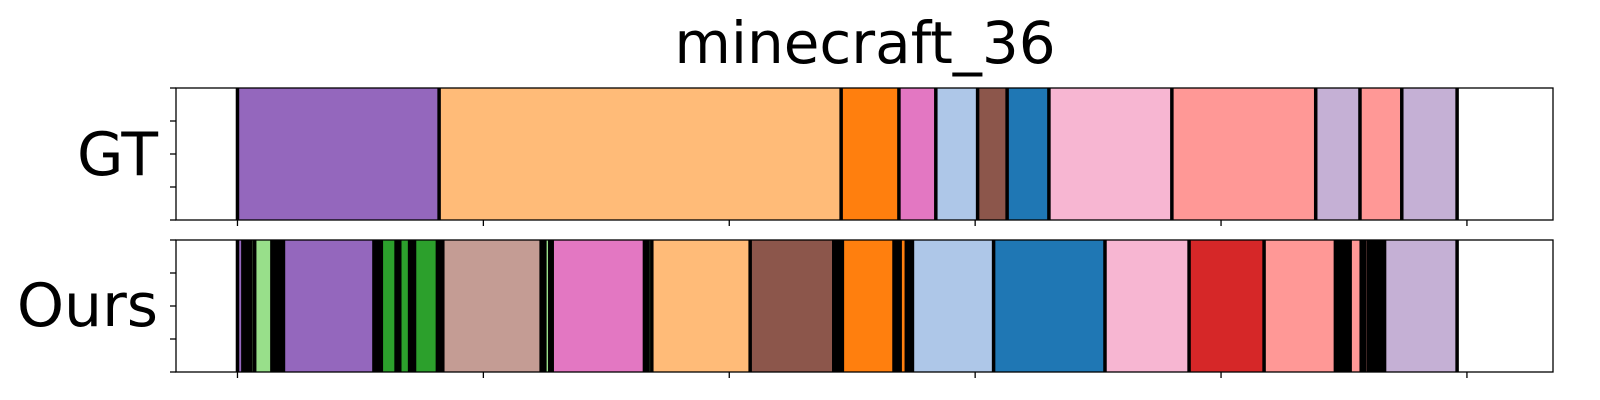 The height and width of the screenshot is (400, 1600). What do you see at coordinates (117, 155) in the screenshot?
I see `row-label-gt: GT` at bounding box center [117, 155].